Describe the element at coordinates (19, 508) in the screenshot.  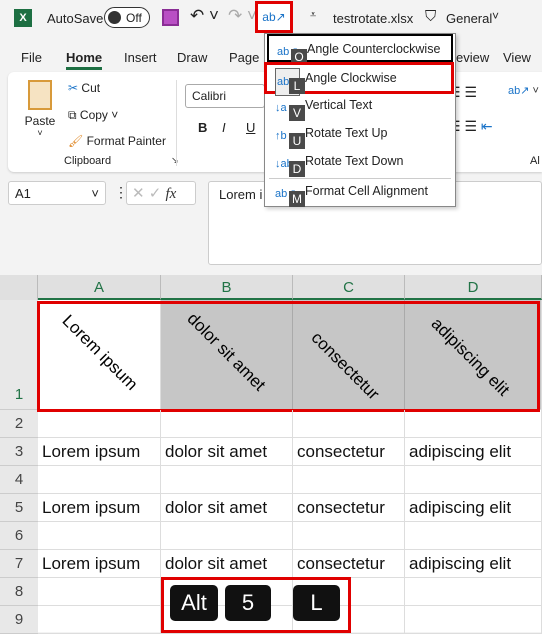
I see `row-header-5: 5` at that location.